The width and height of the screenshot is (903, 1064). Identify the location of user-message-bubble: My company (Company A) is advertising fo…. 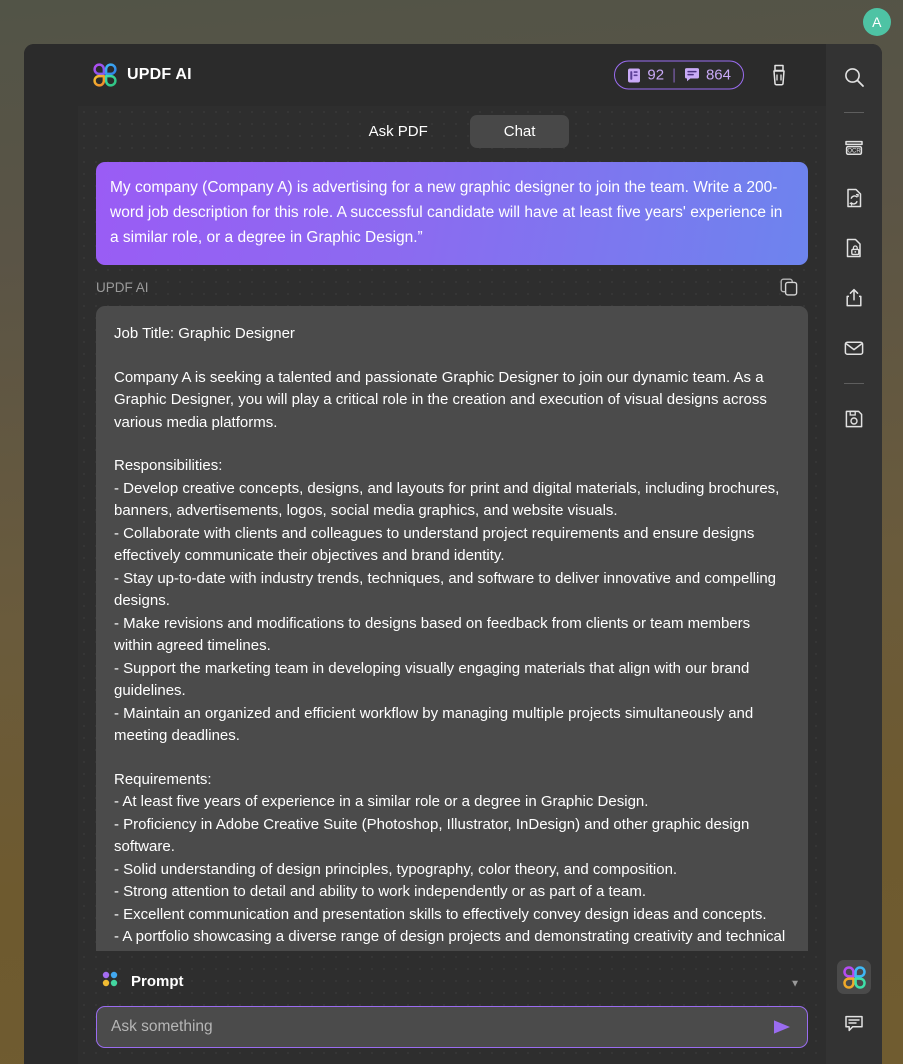
(452, 213).